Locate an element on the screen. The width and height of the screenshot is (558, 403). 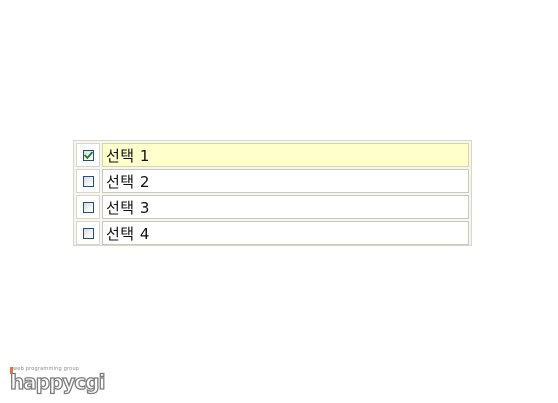
list-item: 선택 4 is located at coordinates (272, 233).